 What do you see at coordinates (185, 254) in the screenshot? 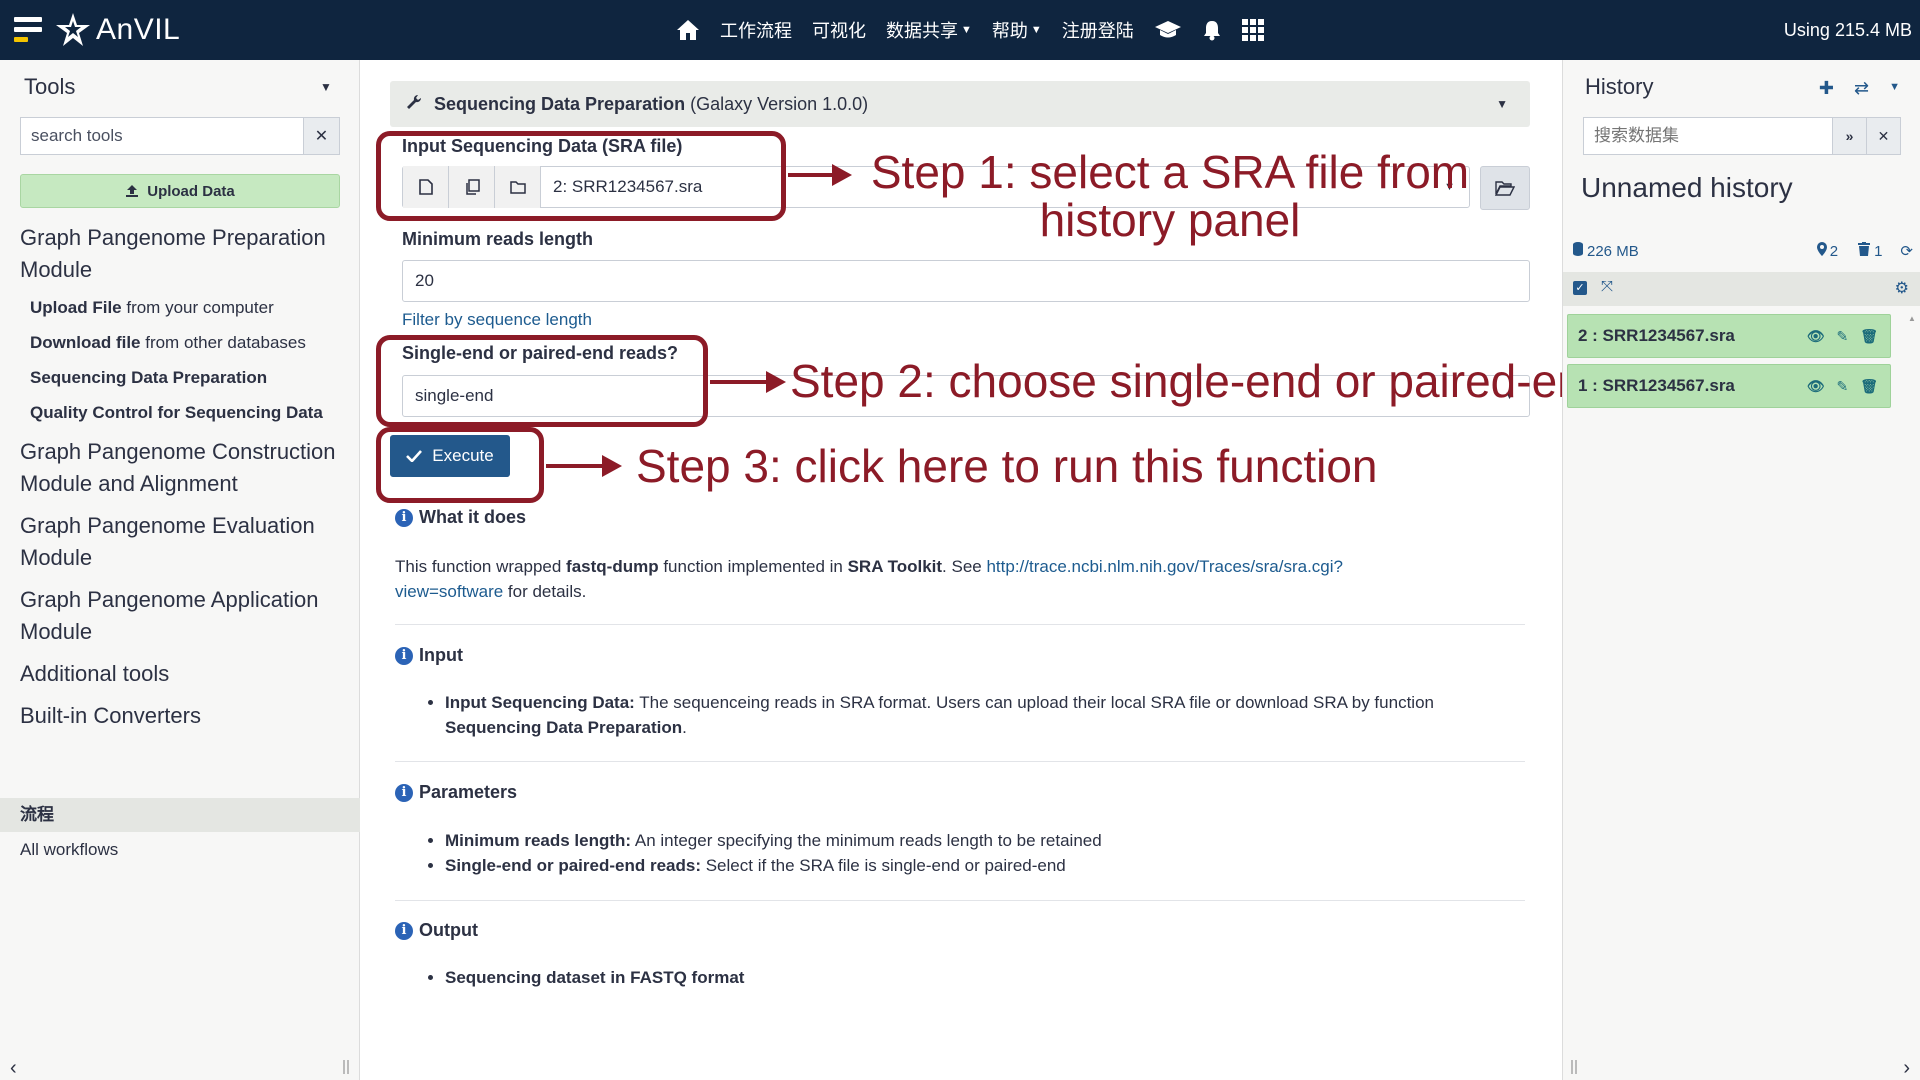
I see `tool-section-preparation: Graph Pangenome Preparation Module` at bounding box center [185, 254].